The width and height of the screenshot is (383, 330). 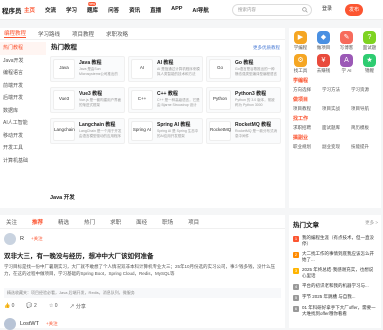 What do you see at coordinates (300, 70) in the screenshot?
I see `icon-label: 找工具` at bounding box center [300, 70].